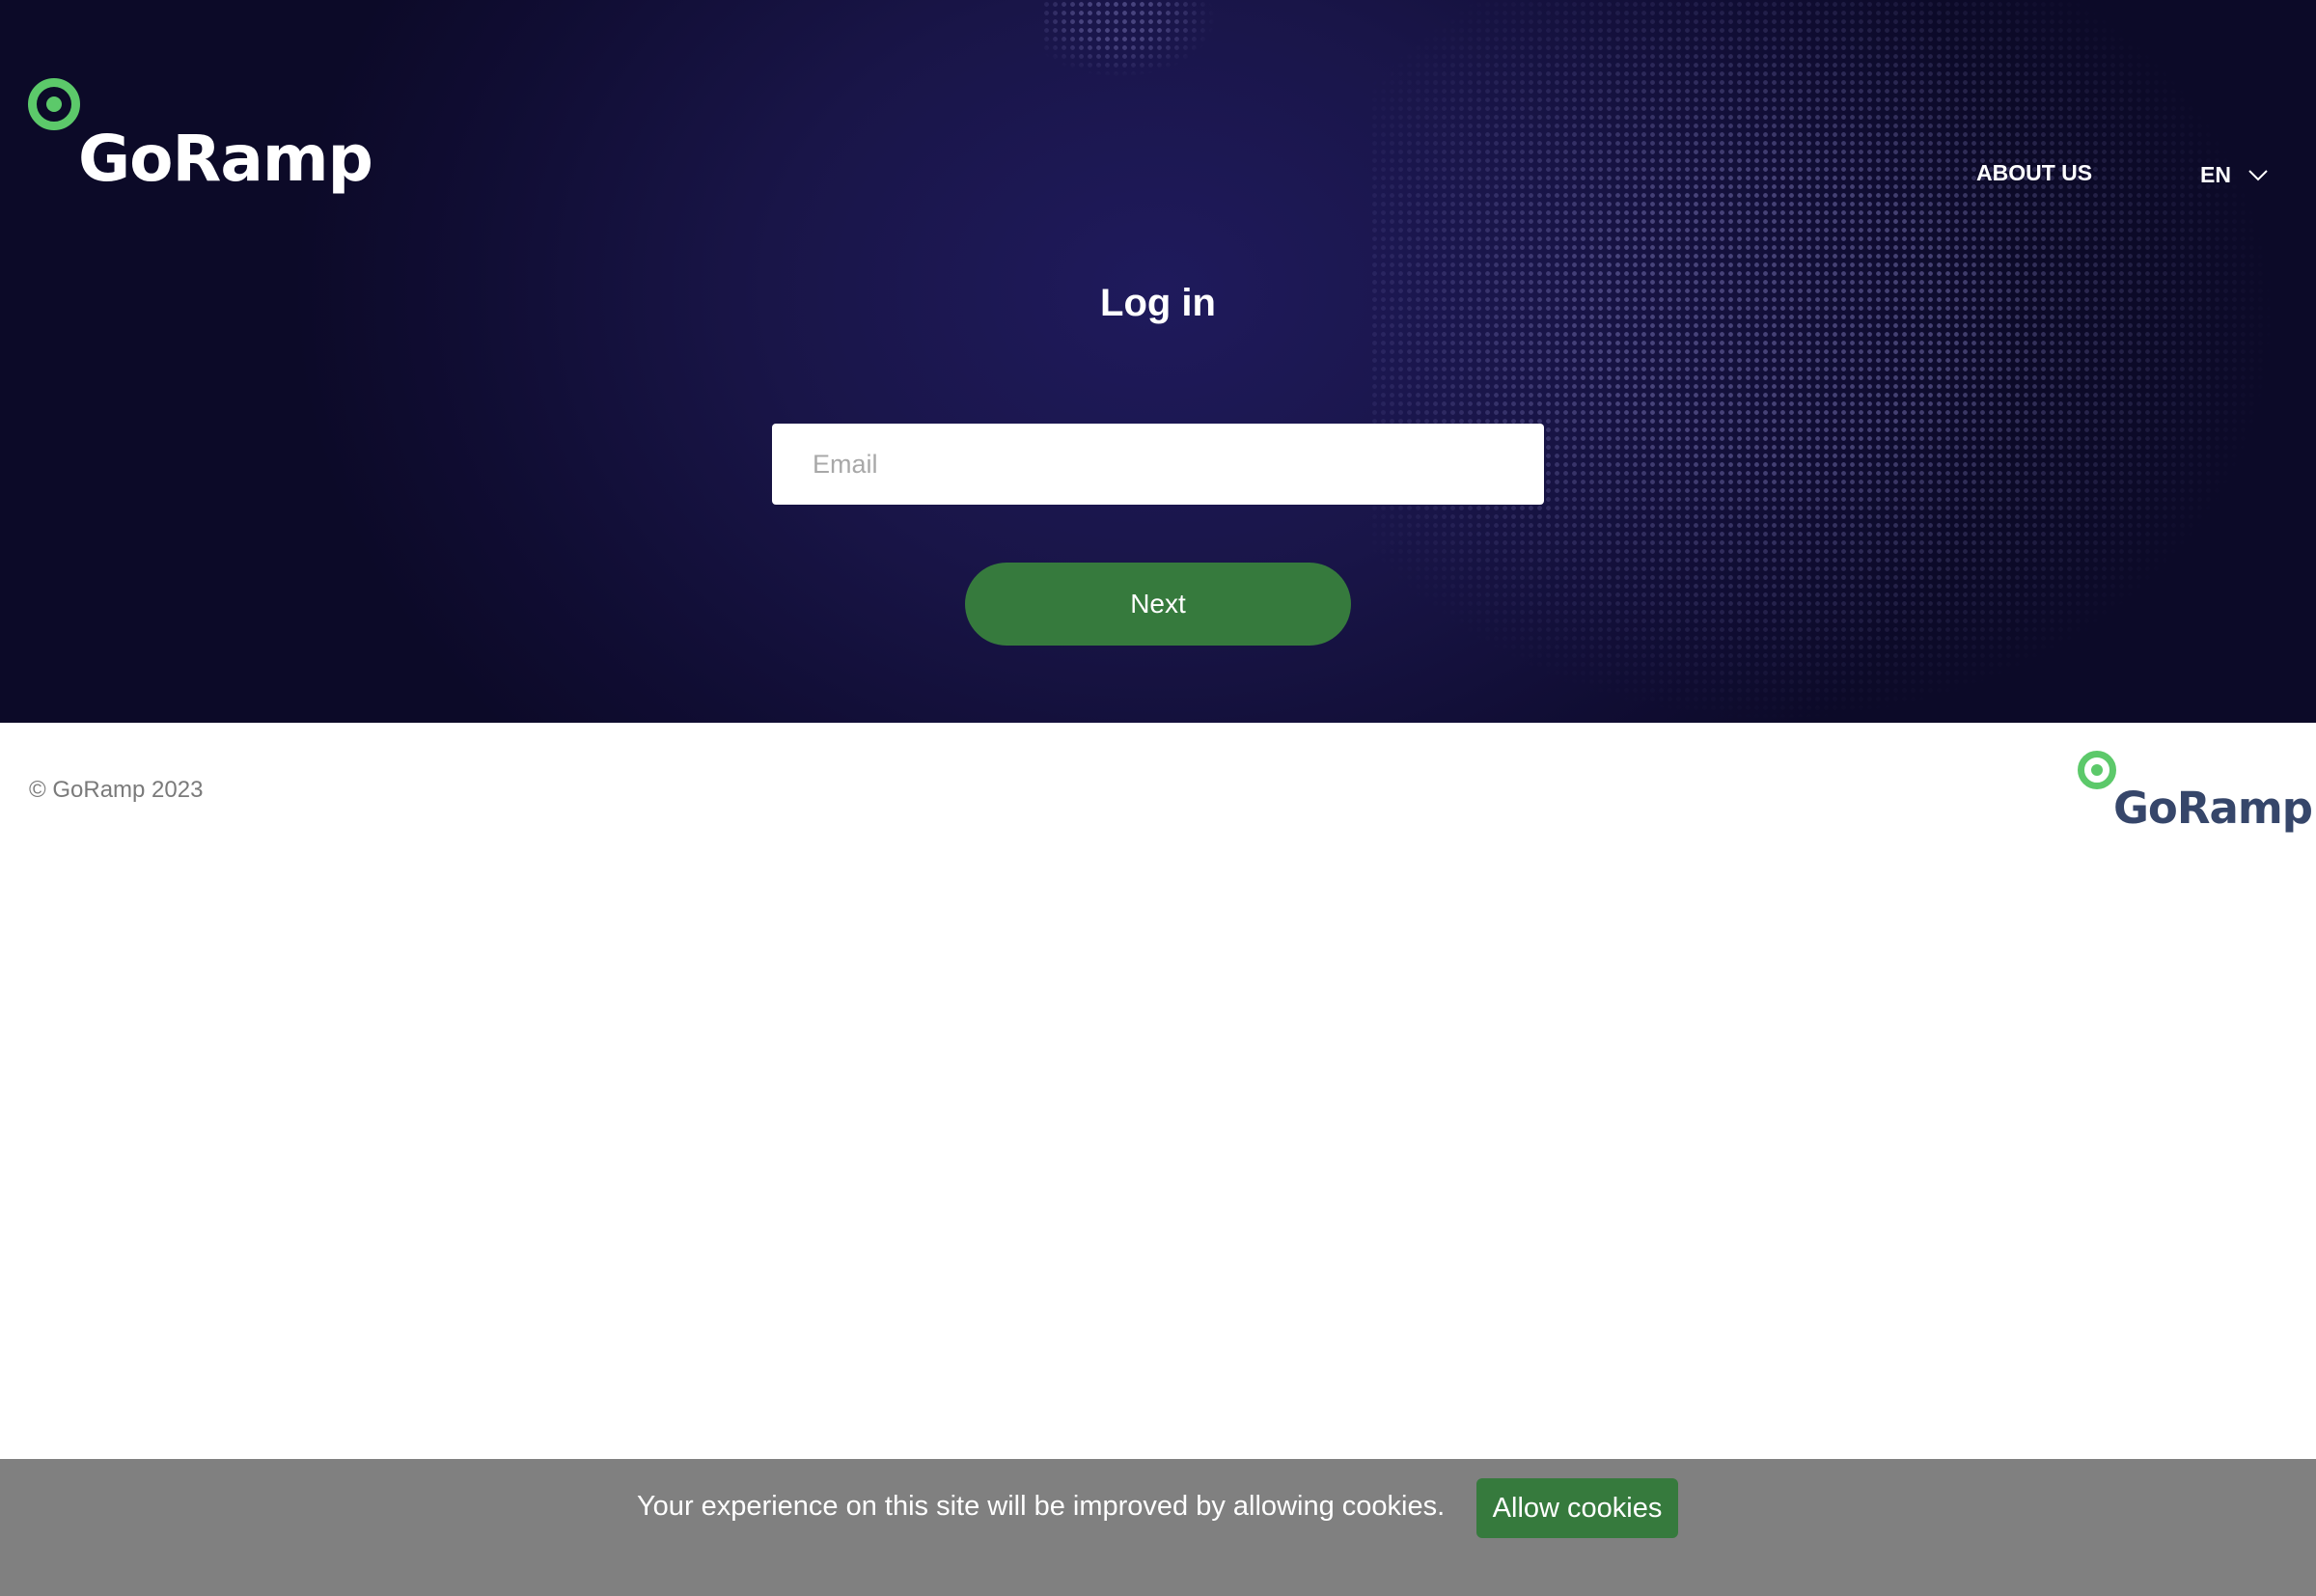 This screenshot has width=2316, height=1596. Describe the element at coordinates (1158, 604) in the screenshot. I see `next-button: Next` at that location.